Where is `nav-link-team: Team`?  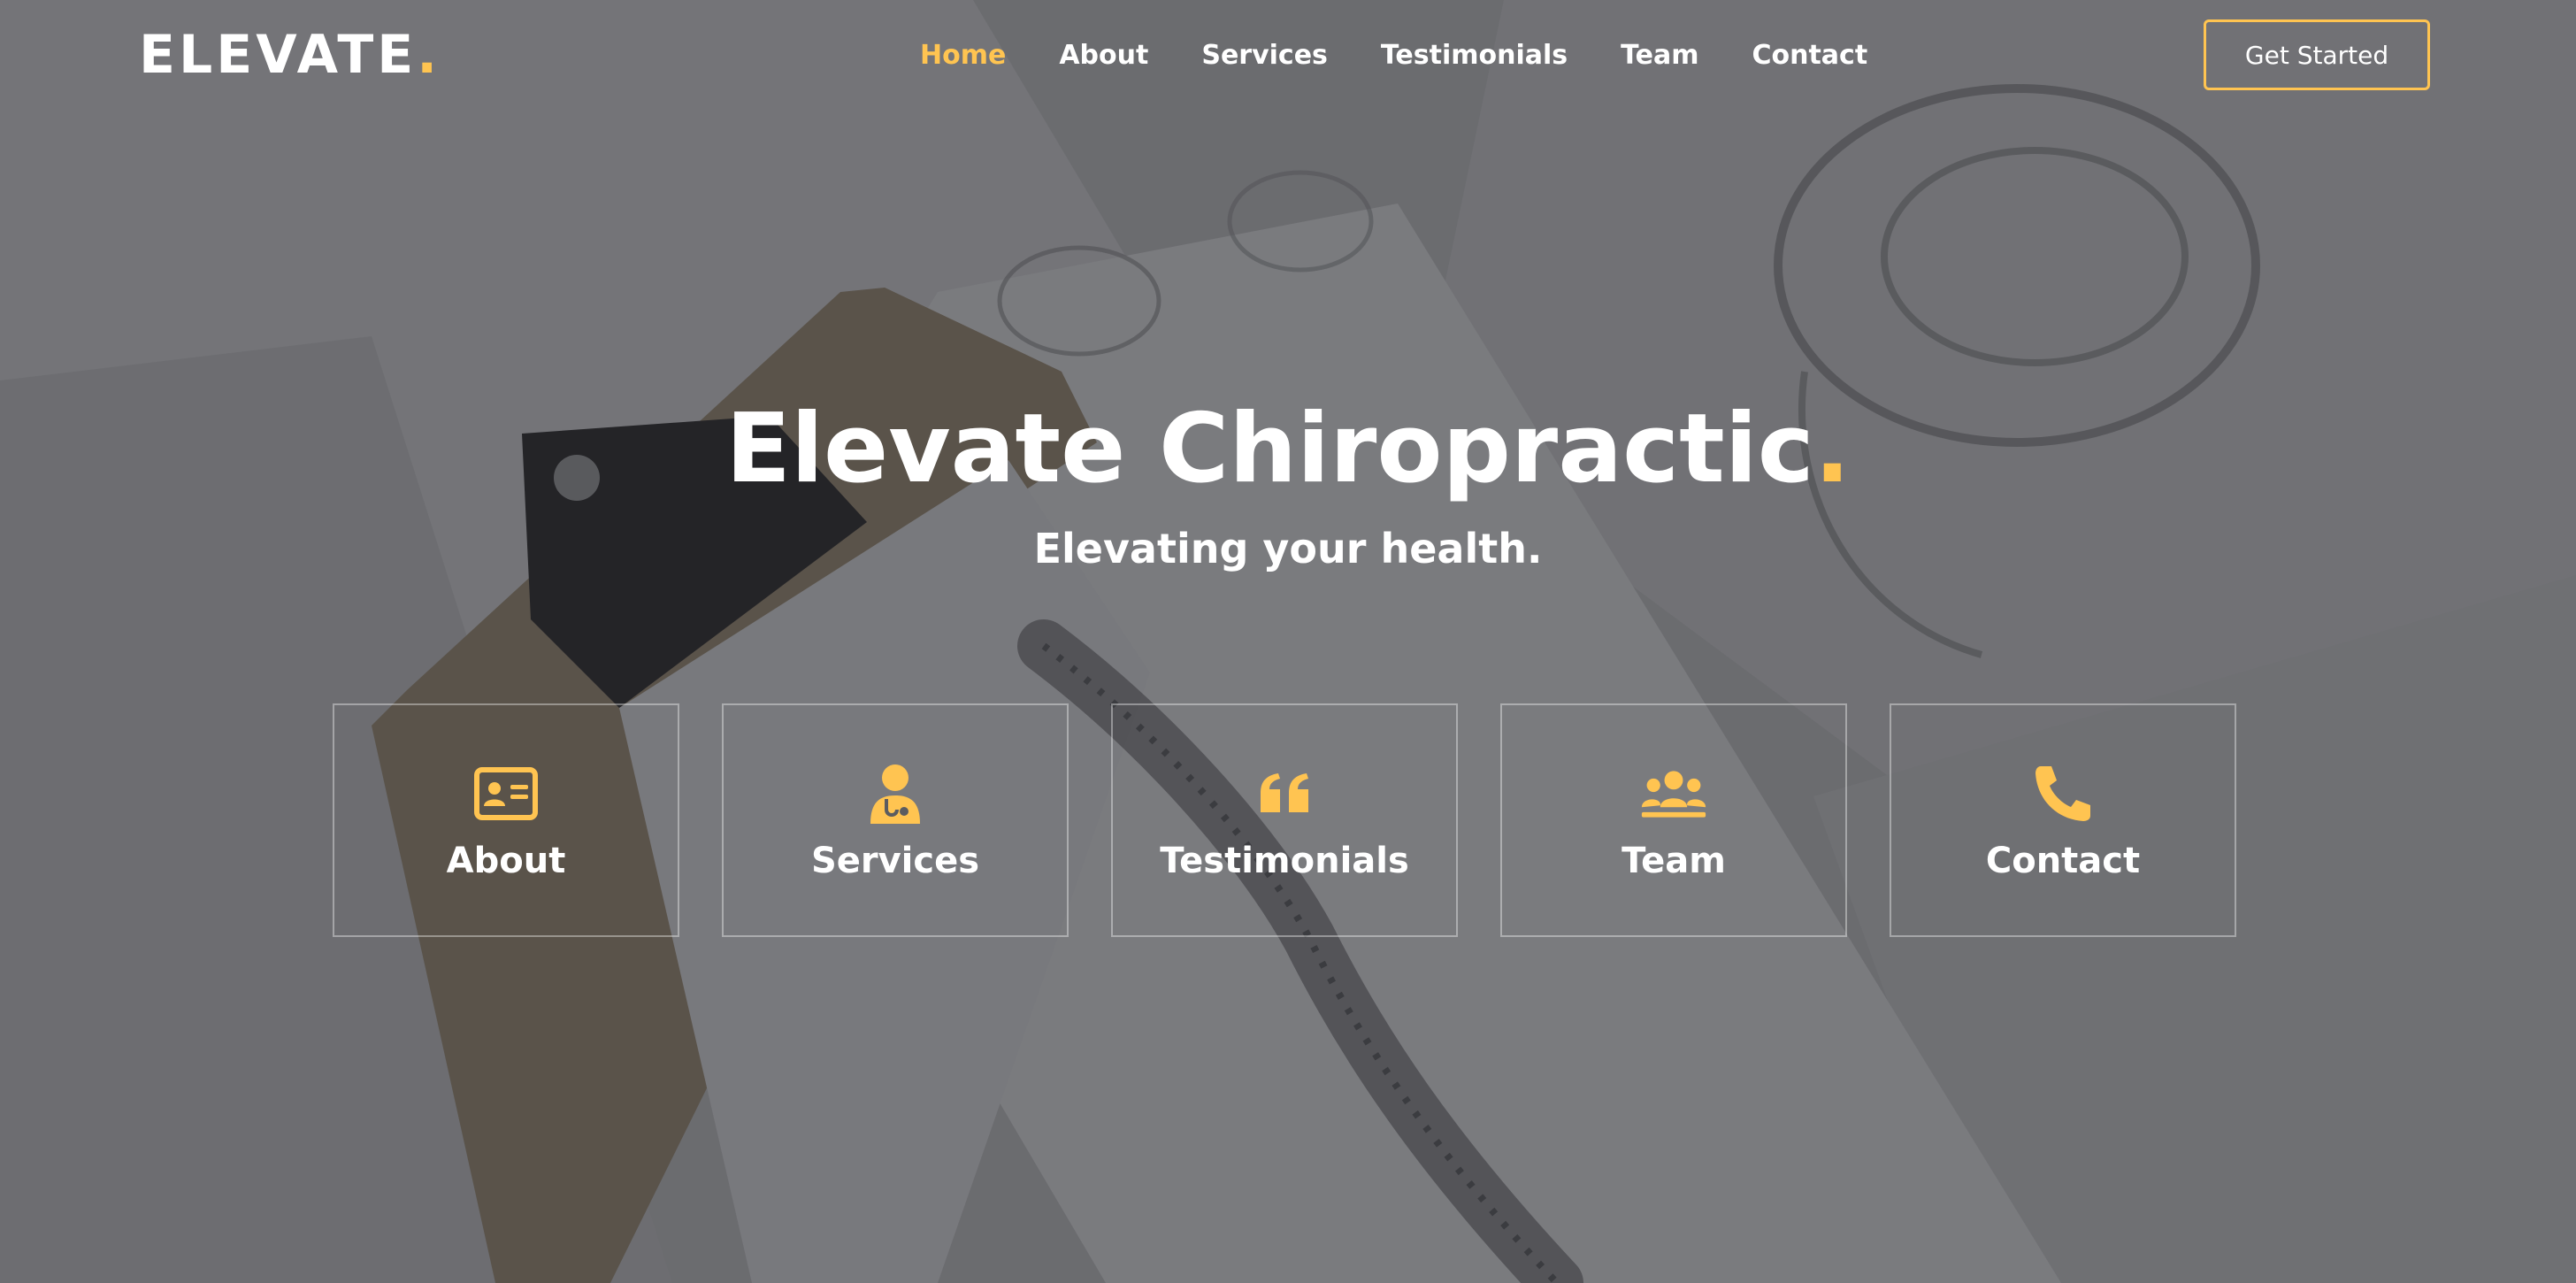
nav-link-team: Team is located at coordinates (1659, 55).